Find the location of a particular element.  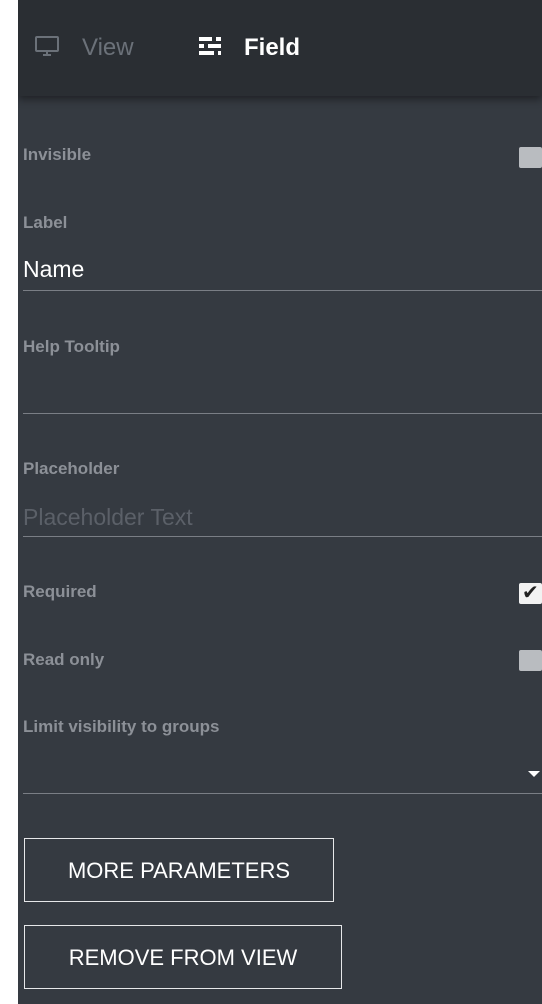

label-field-underline is located at coordinates (282, 290).